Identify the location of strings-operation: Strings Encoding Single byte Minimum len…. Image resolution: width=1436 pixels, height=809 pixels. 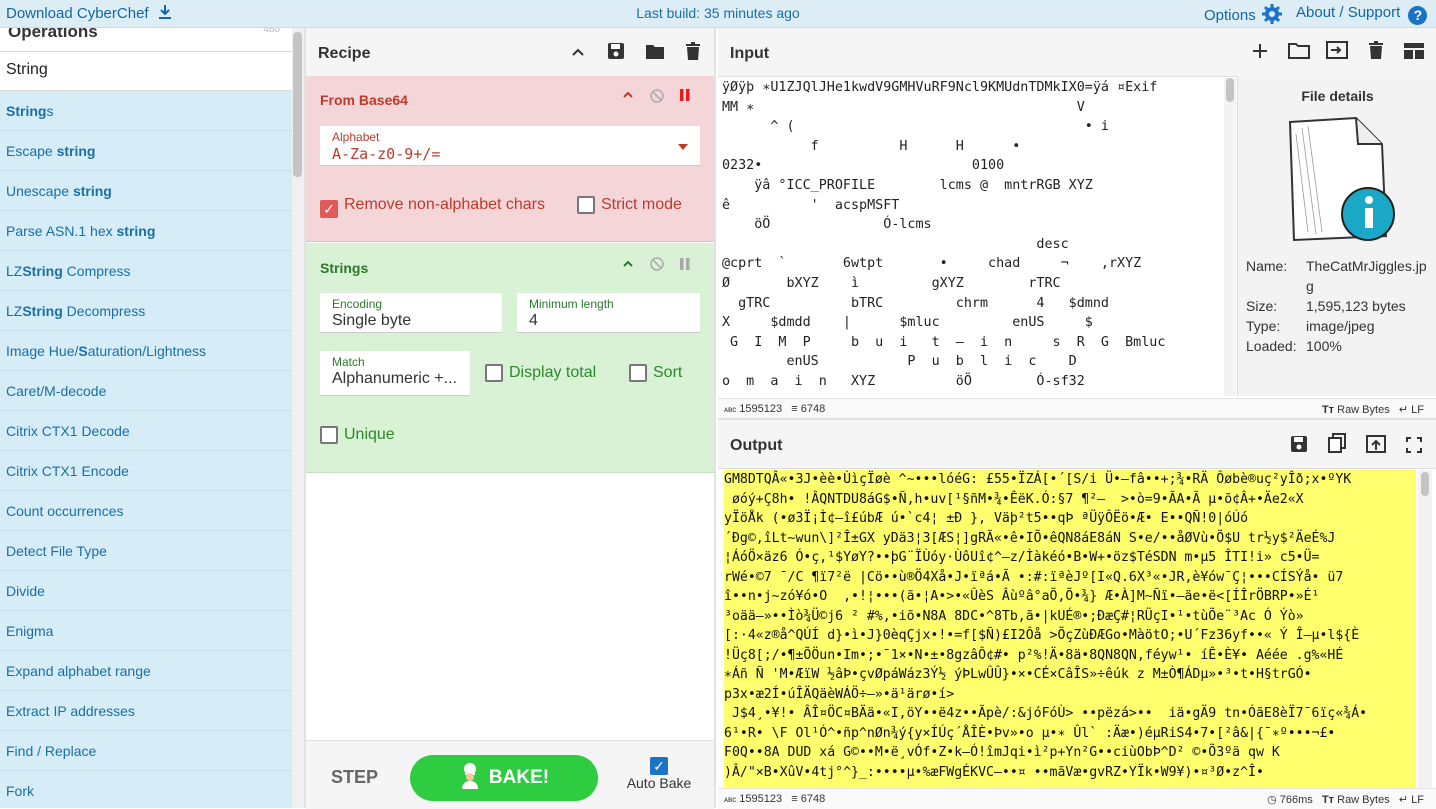
(510, 358).